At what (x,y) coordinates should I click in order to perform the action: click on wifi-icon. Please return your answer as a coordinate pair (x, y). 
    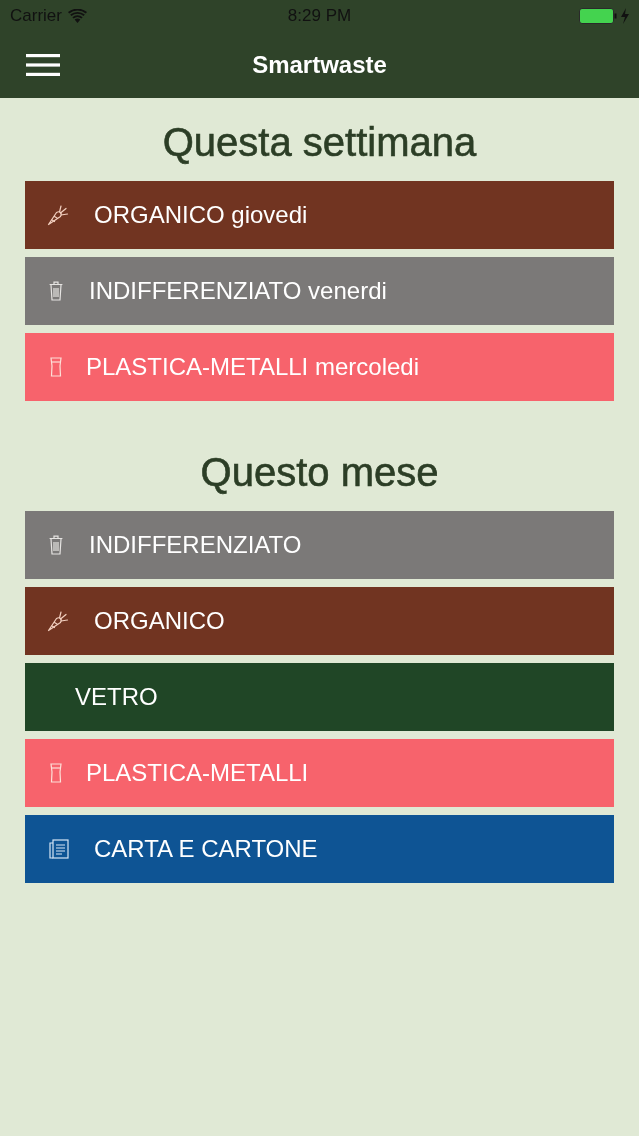
    Looking at the image, I should click on (77, 16).